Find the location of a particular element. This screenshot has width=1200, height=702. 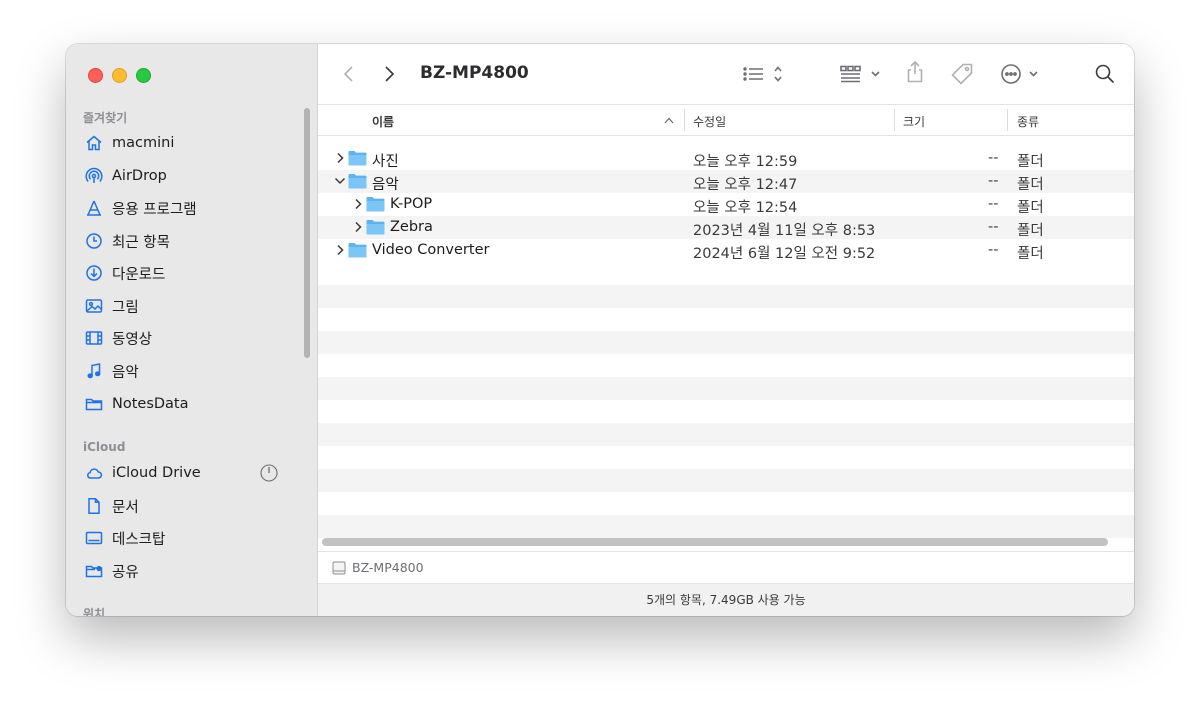

tag-button is located at coordinates (962, 74).